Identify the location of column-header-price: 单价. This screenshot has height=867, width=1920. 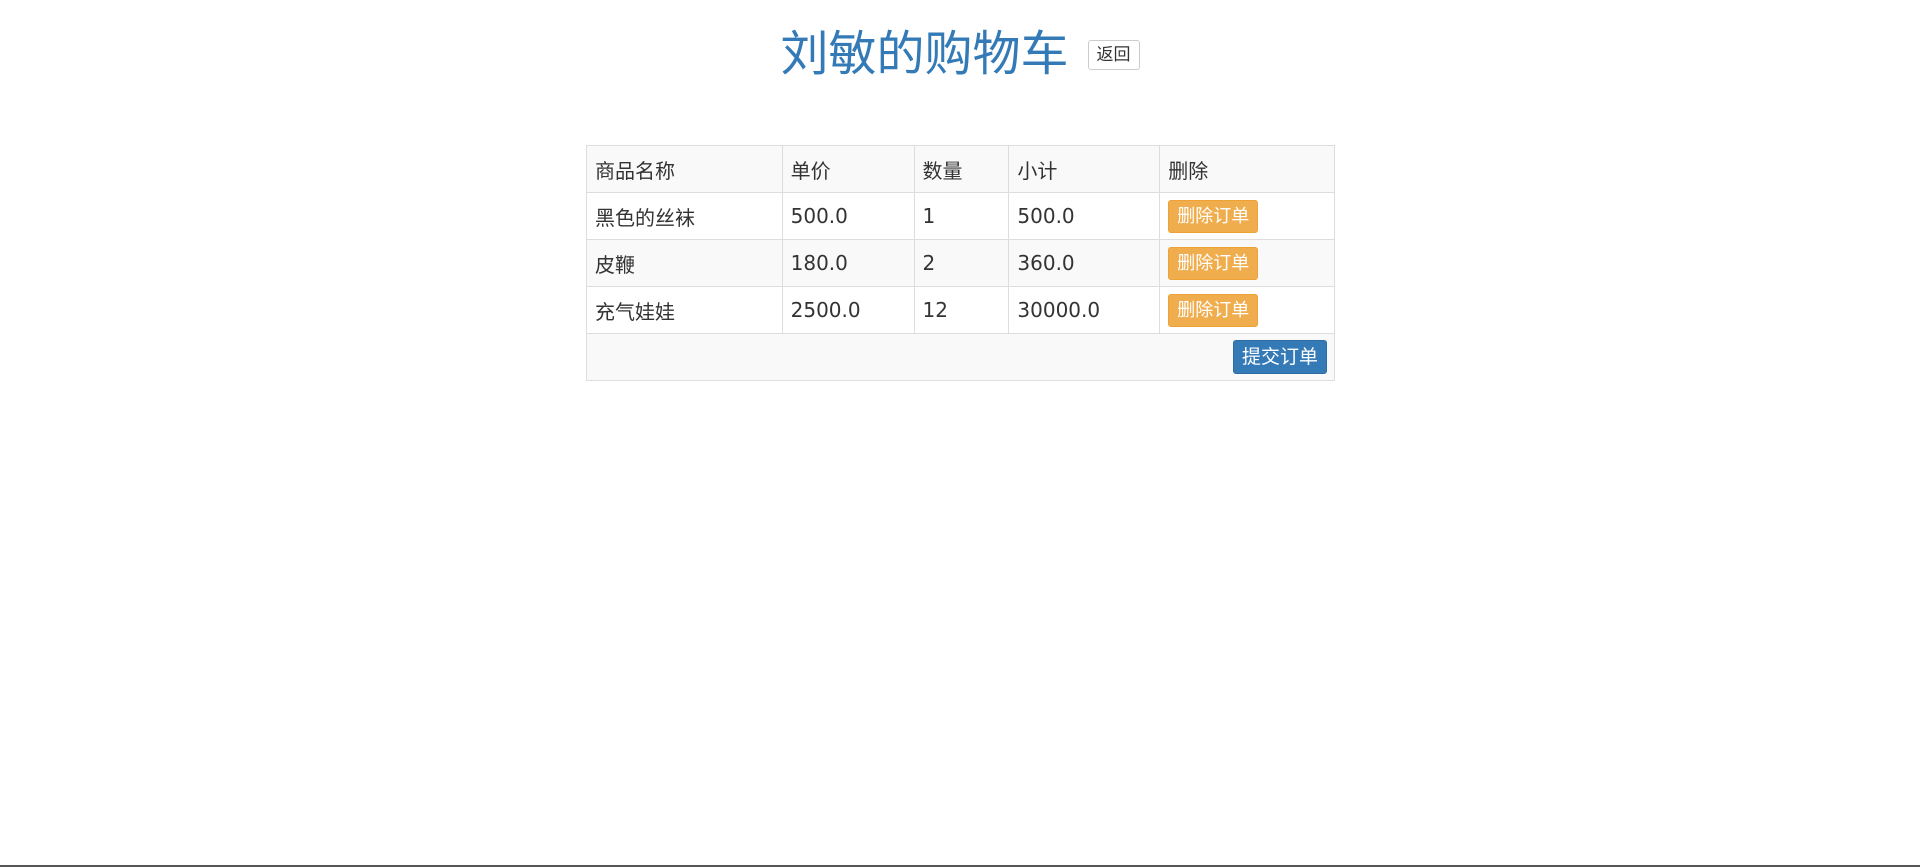
(848, 169).